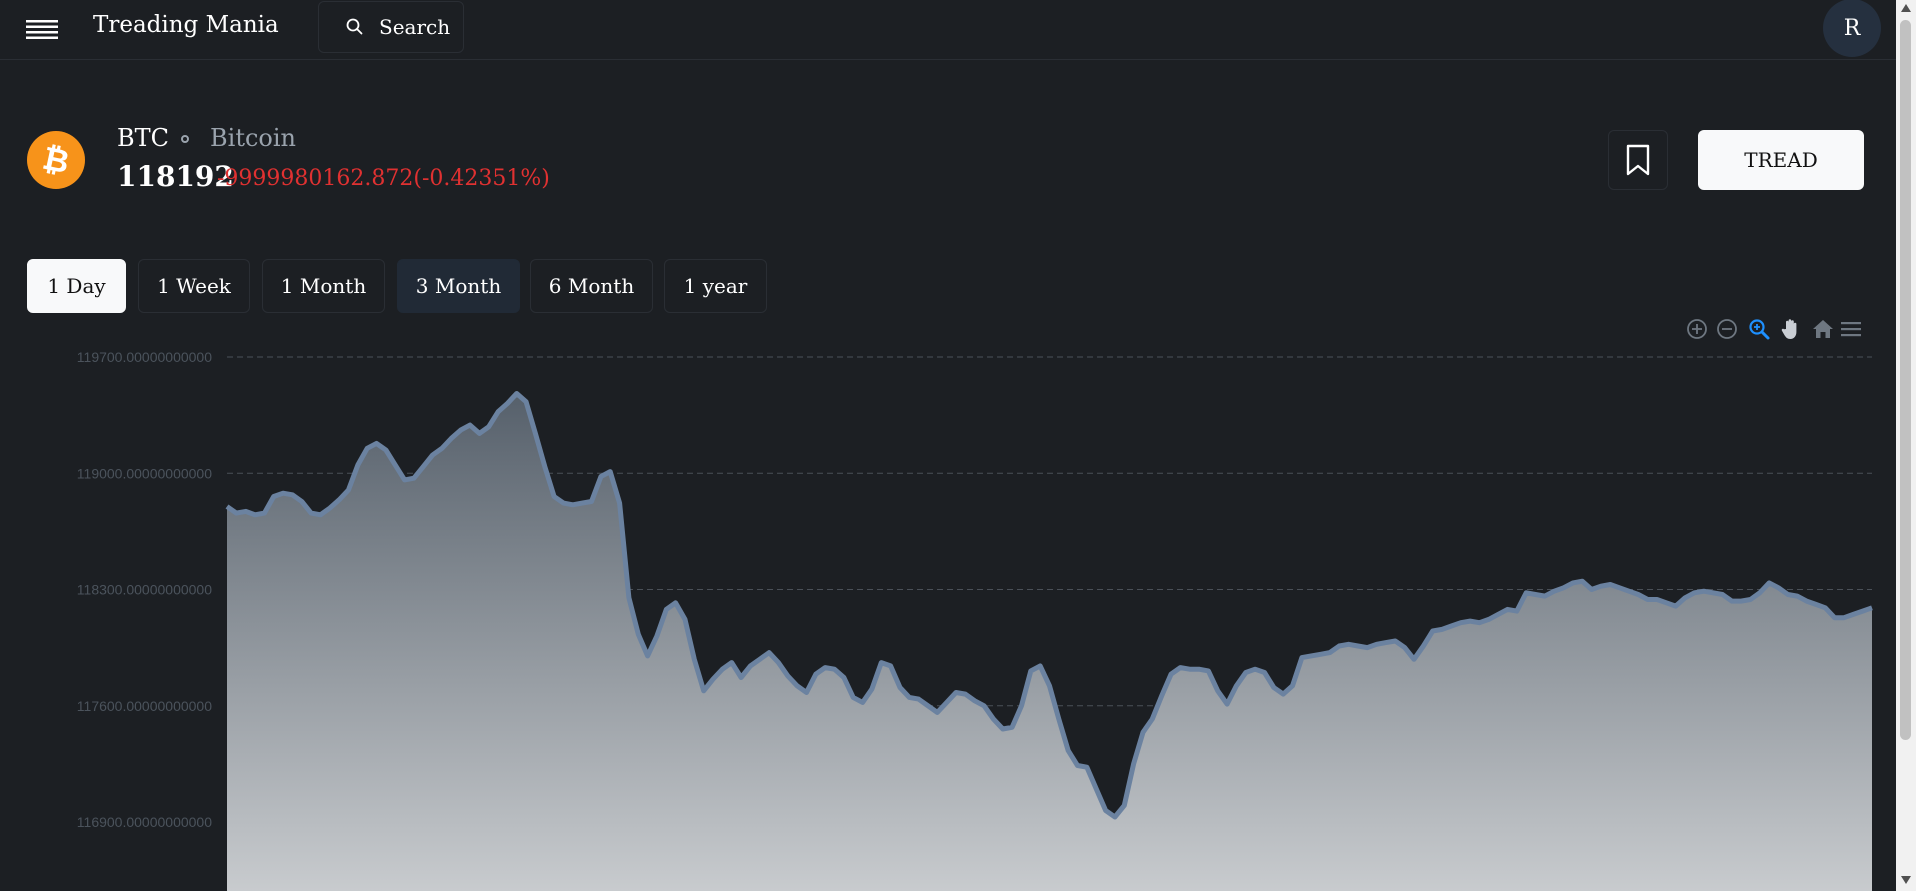  Describe the element at coordinates (194, 286) in the screenshot. I see `tab-1-week: 1 Week` at that location.